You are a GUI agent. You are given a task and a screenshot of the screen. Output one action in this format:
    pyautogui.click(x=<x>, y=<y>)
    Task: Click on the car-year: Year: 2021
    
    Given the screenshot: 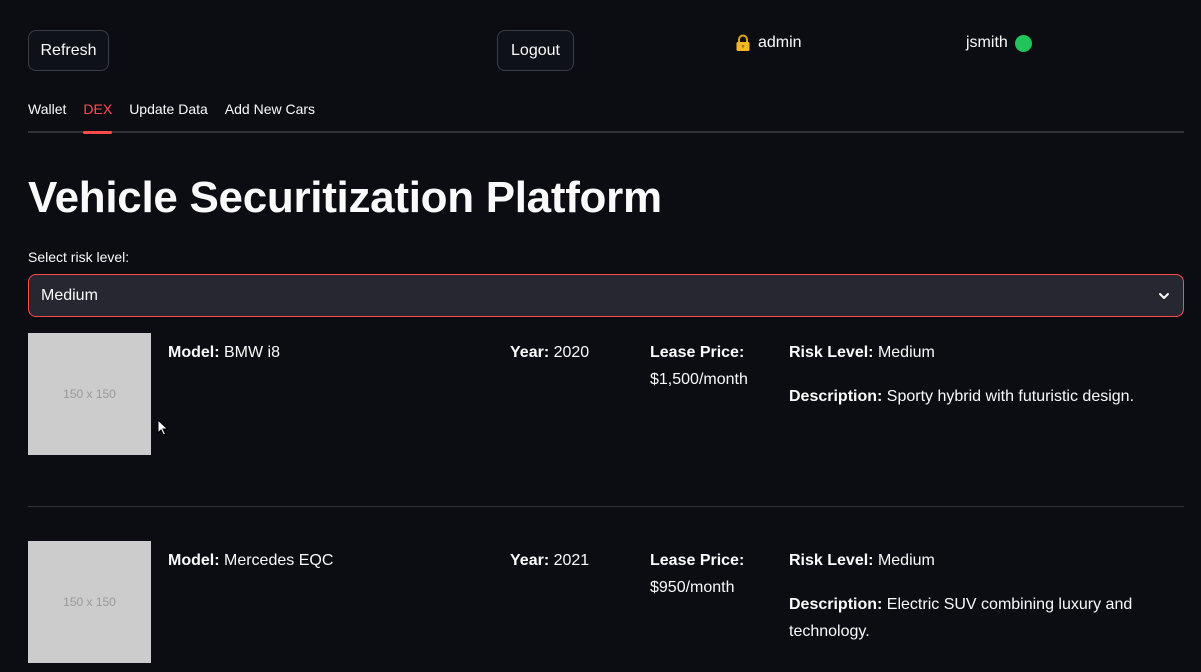 What is the action you would take?
    pyautogui.click(x=549, y=560)
    